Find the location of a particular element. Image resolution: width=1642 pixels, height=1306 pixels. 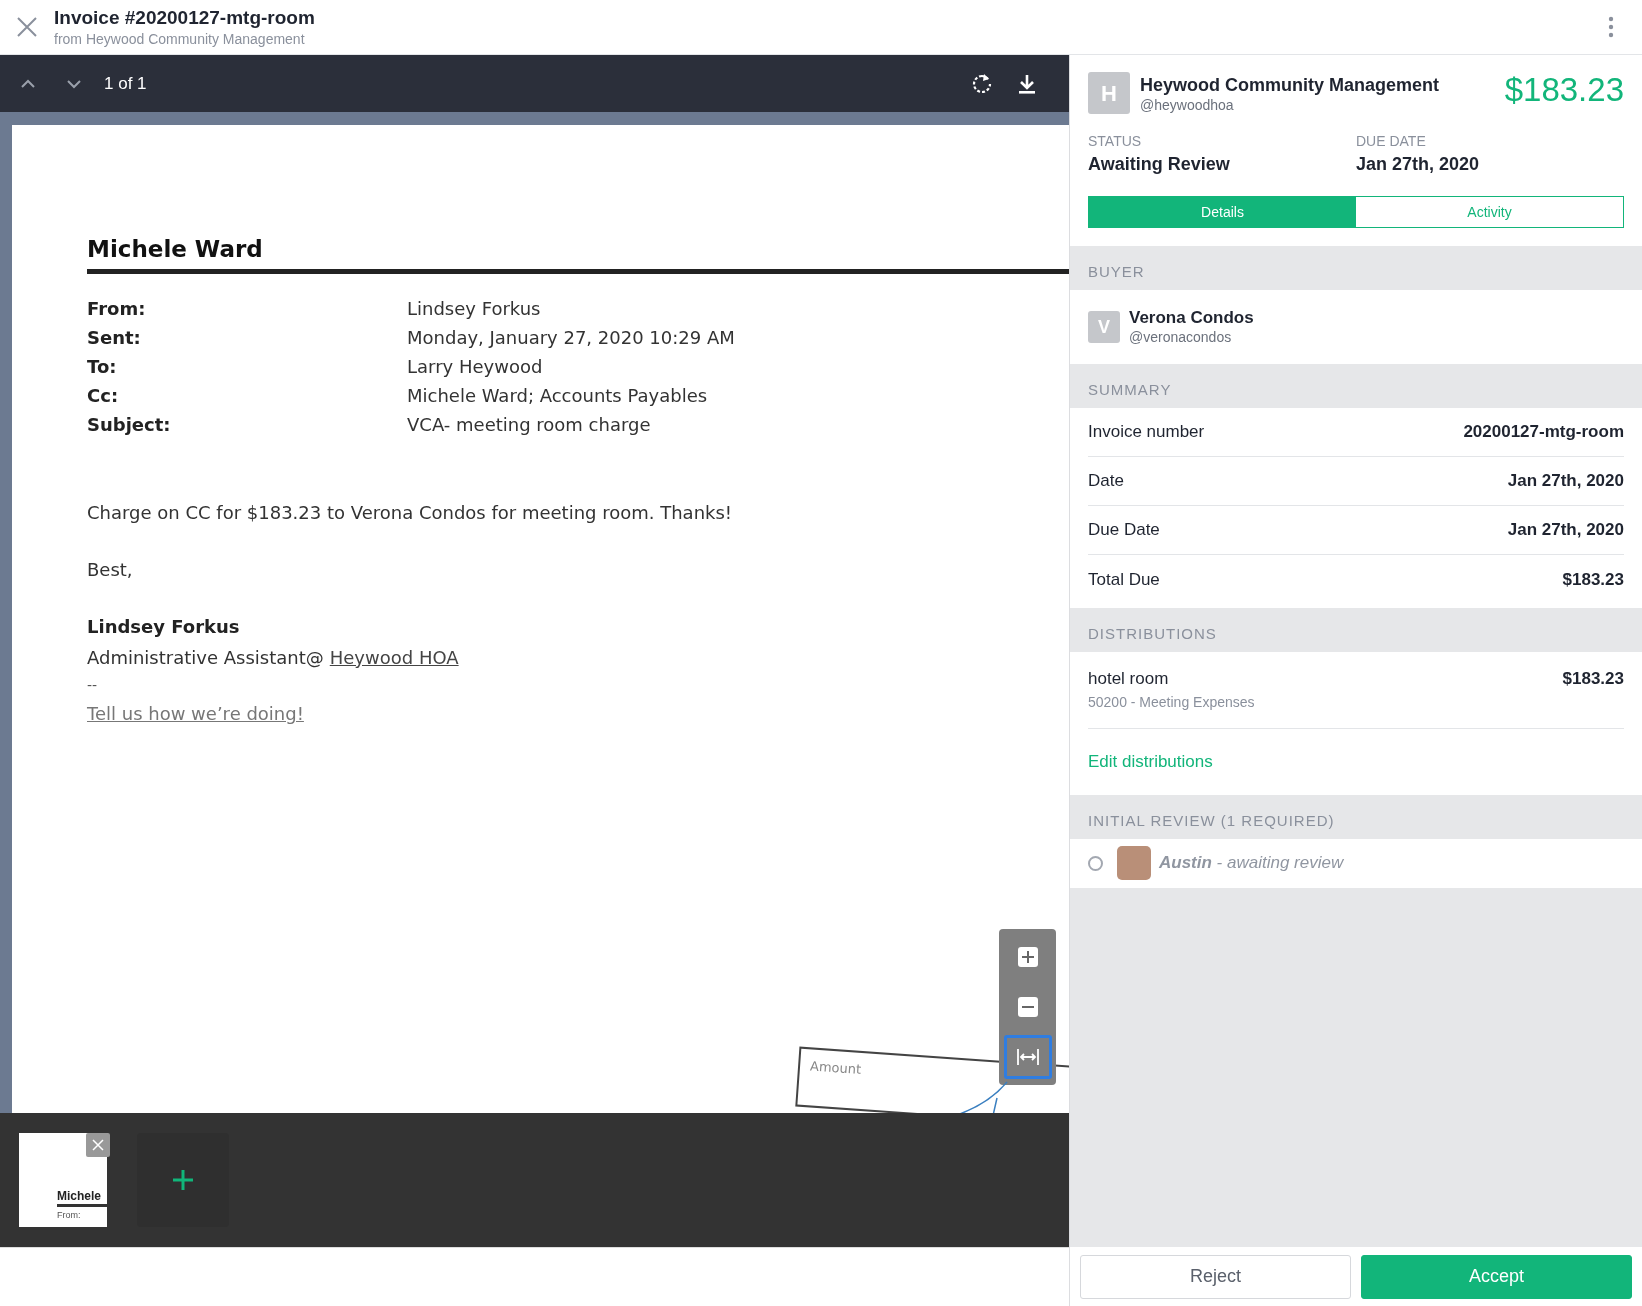

field-label: To: is located at coordinates (102, 367).